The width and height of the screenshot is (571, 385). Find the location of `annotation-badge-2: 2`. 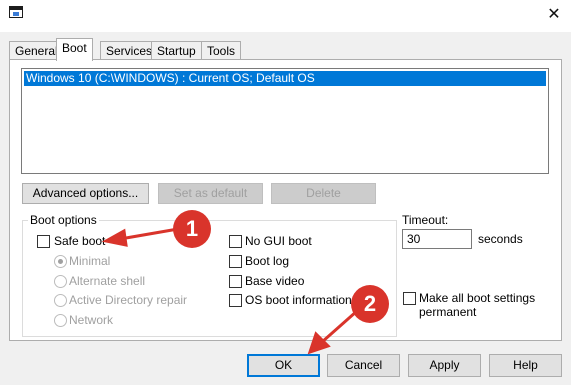

annotation-badge-2: 2 is located at coordinates (370, 304).